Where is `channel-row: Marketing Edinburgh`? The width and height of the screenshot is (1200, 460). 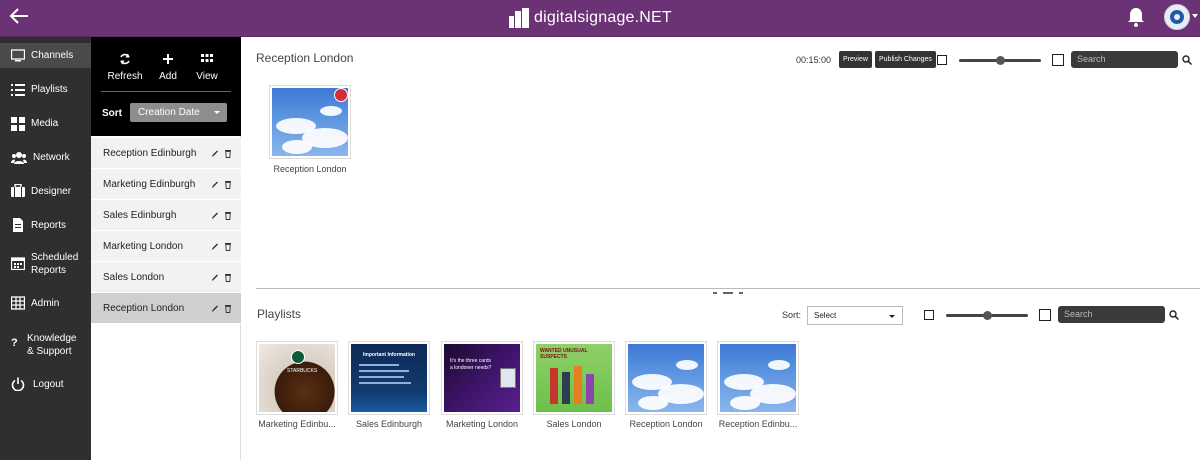 channel-row: Marketing Edinburgh is located at coordinates (166, 184).